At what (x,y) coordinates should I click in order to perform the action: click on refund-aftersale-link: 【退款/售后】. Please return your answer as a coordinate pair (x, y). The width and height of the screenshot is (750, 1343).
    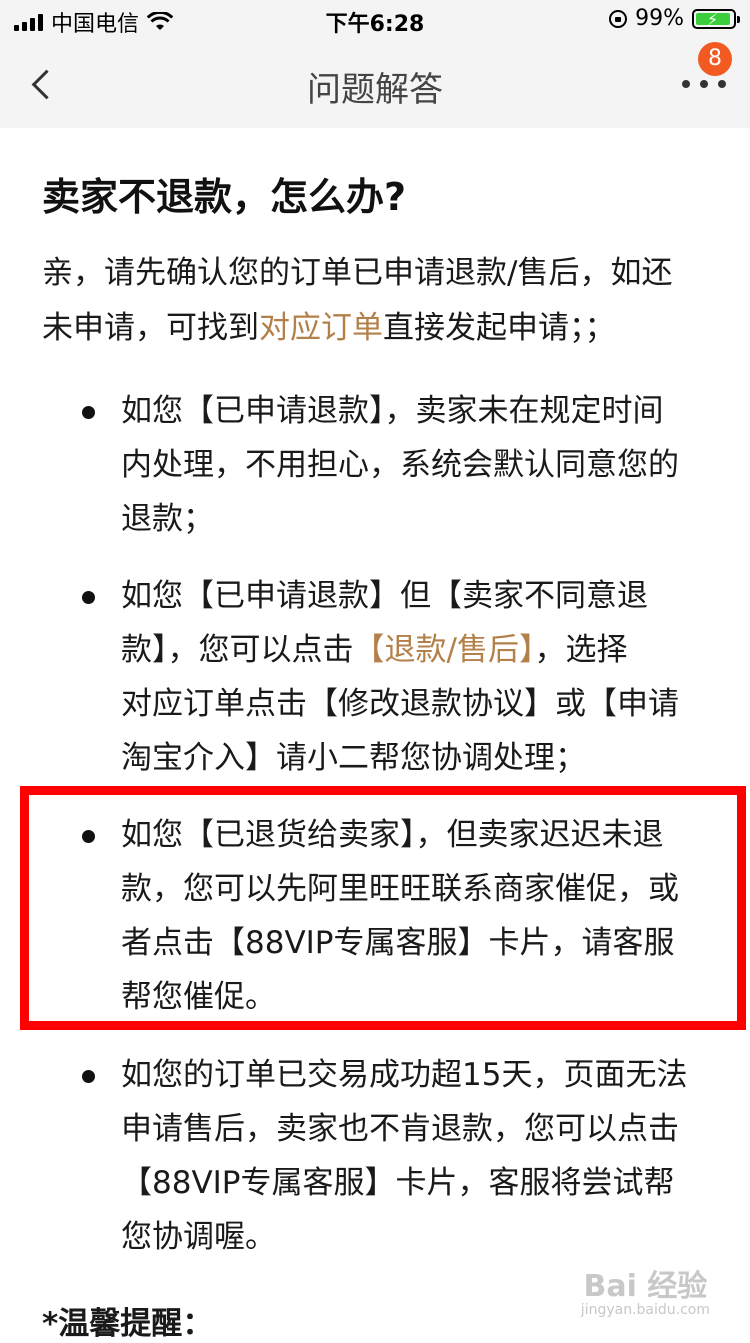
    Looking at the image, I should click on (444, 650).